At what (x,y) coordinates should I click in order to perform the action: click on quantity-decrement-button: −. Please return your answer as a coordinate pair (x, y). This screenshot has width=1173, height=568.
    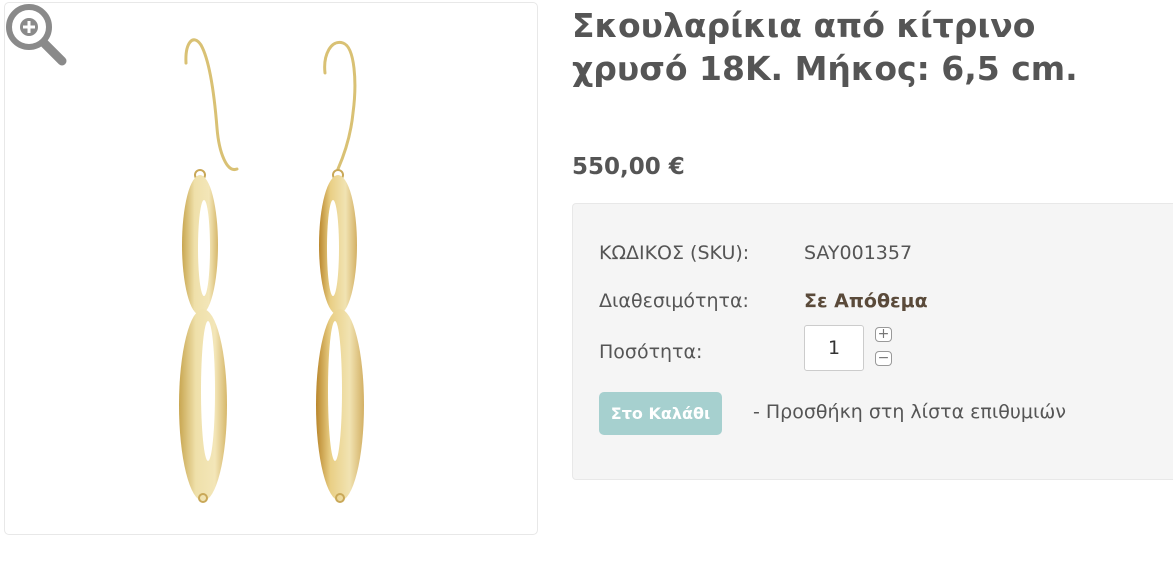
    Looking at the image, I should click on (883, 358).